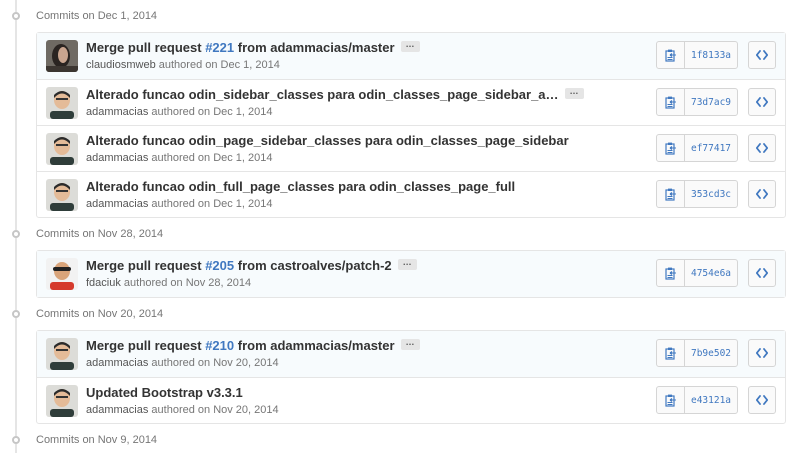  I want to click on pull-request-link: #210, so click(219, 345).